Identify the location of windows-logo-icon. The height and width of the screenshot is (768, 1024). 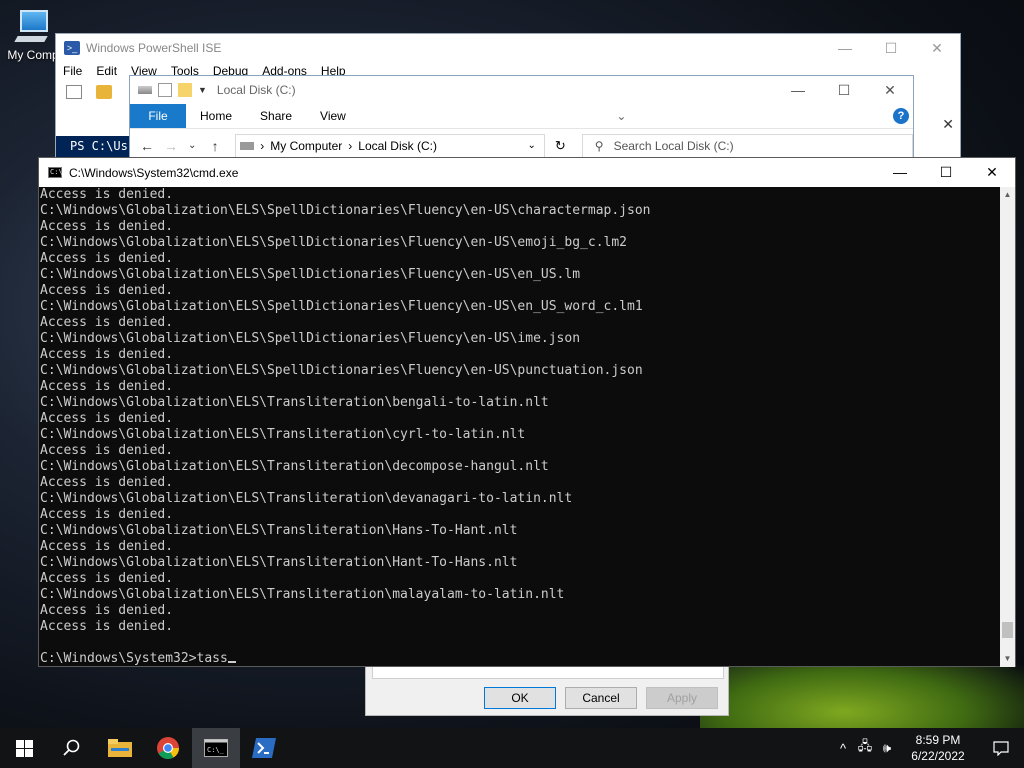
(24, 748).